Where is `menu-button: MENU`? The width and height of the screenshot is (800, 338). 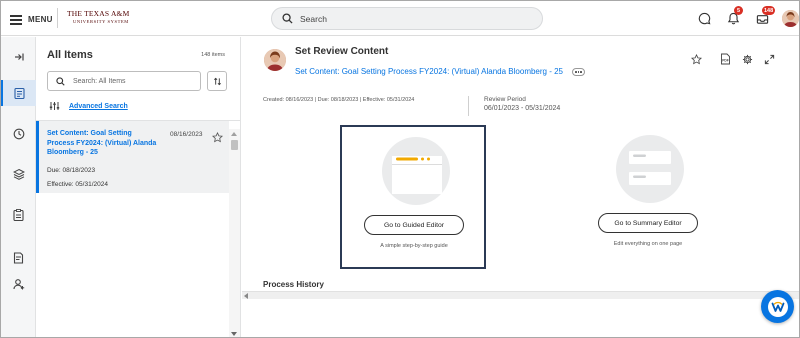 menu-button: MENU is located at coordinates (31, 19).